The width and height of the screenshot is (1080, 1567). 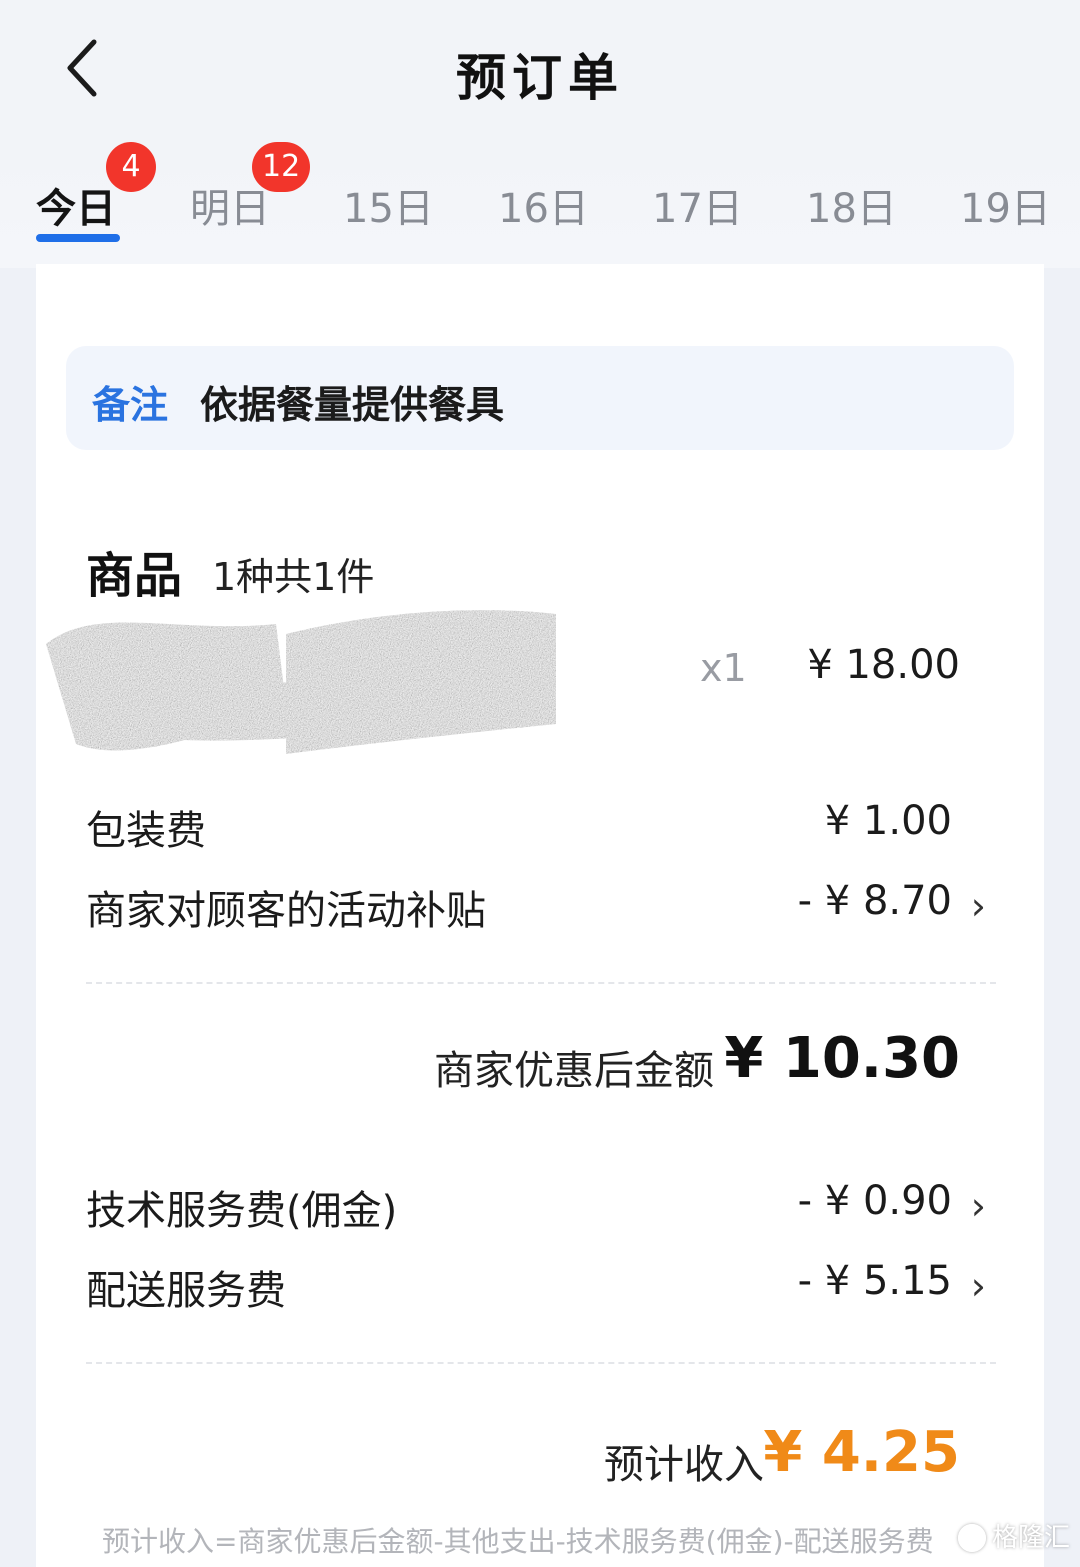 I want to click on tab-day-19: 19日, so click(x=1005, y=211).